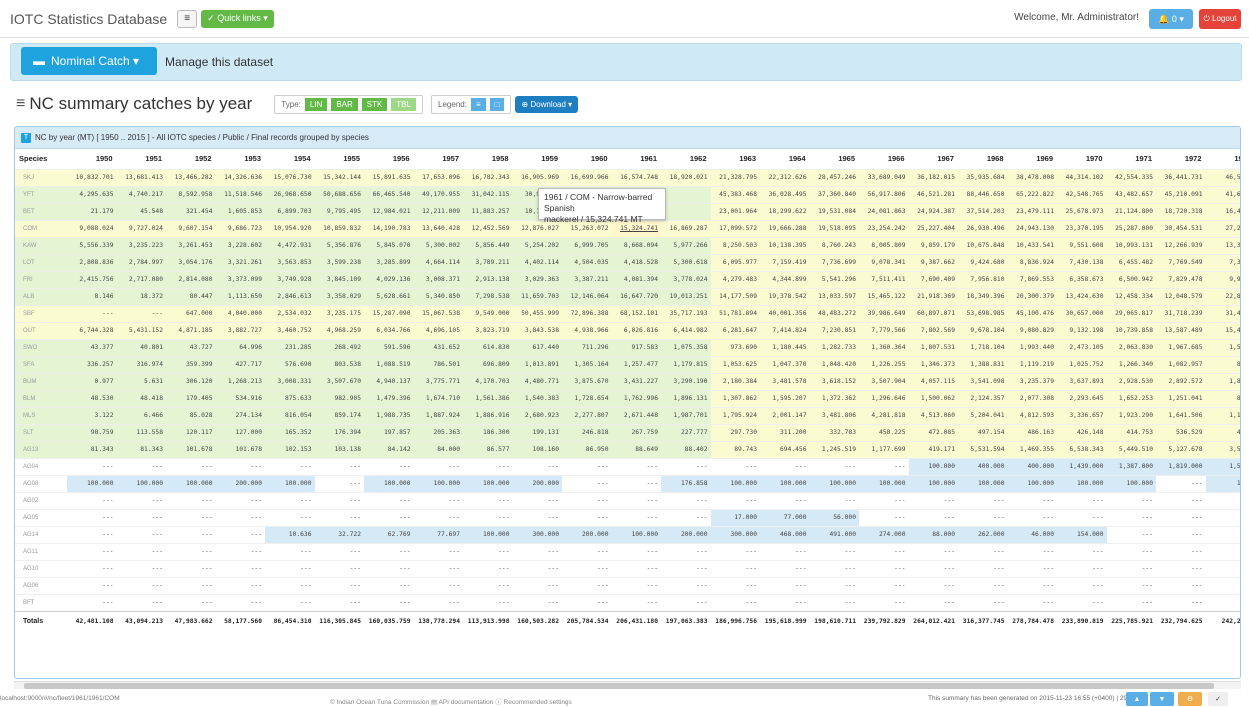 The height and width of the screenshot is (707, 1249). Describe the element at coordinates (686, 228) in the screenshot. I see `value-cell: 16,869.287` at that location.